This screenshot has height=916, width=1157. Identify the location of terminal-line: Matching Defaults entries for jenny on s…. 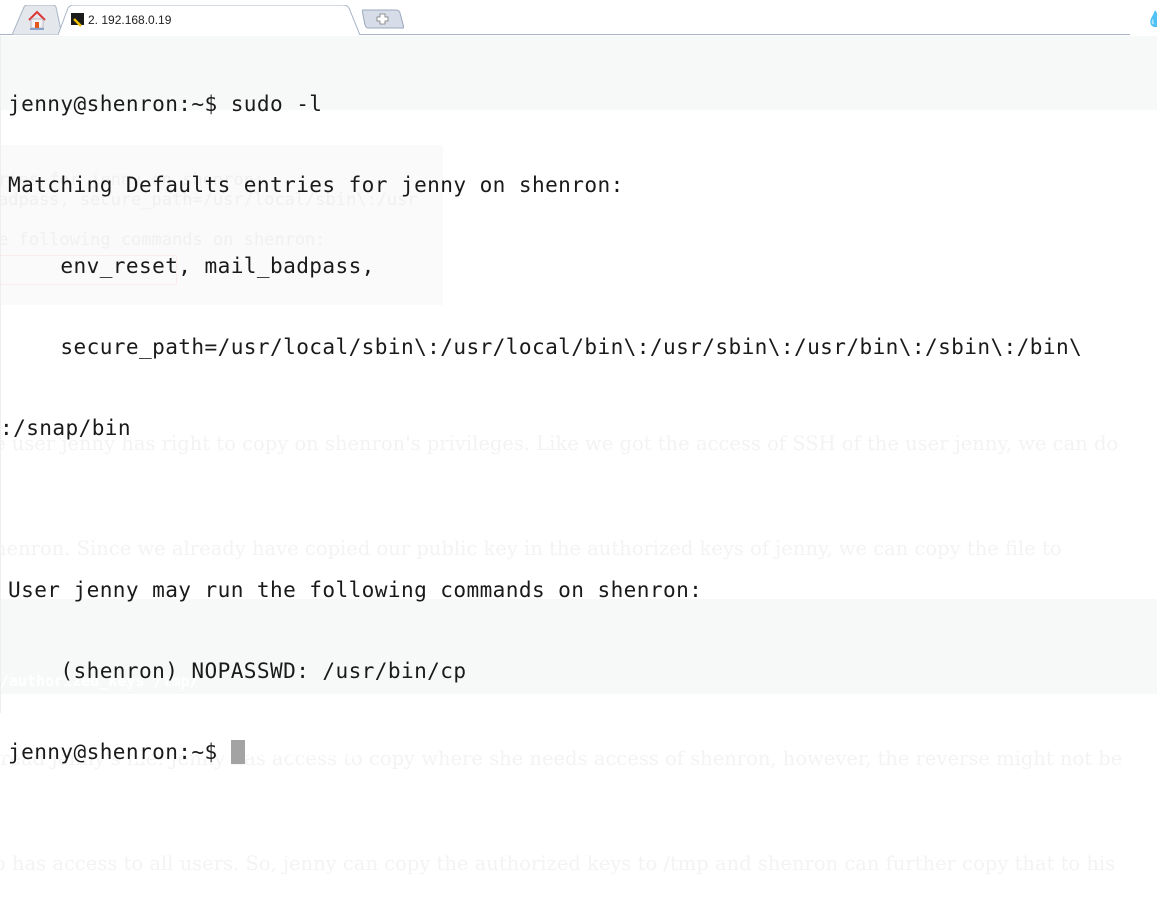
(316, 184).